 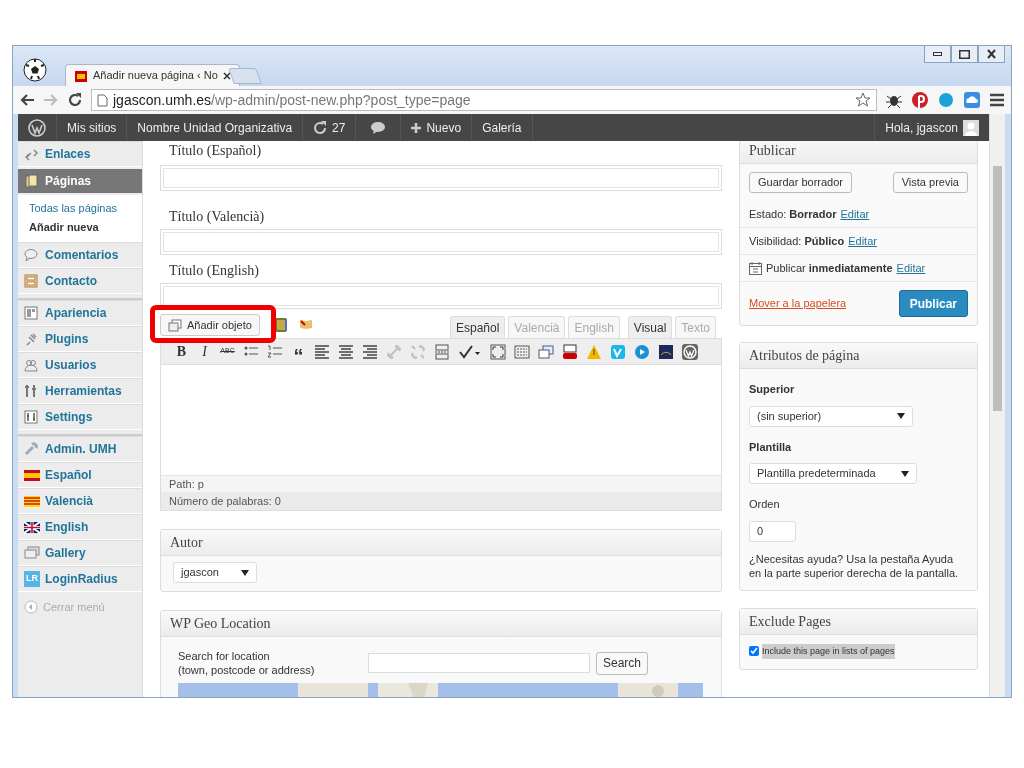 I want to click on submenu-item: Todas las páginas, so click(x=85, y=208).